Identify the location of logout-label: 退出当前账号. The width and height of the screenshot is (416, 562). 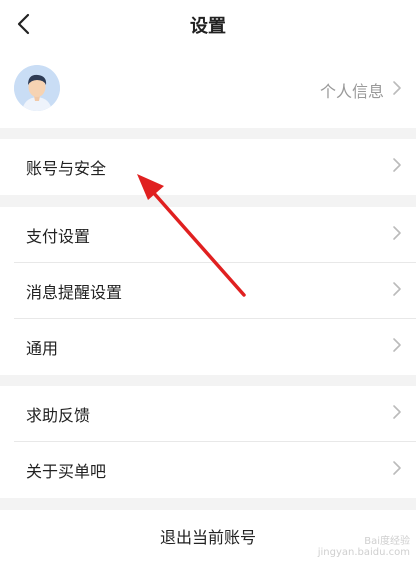
(207, 537).